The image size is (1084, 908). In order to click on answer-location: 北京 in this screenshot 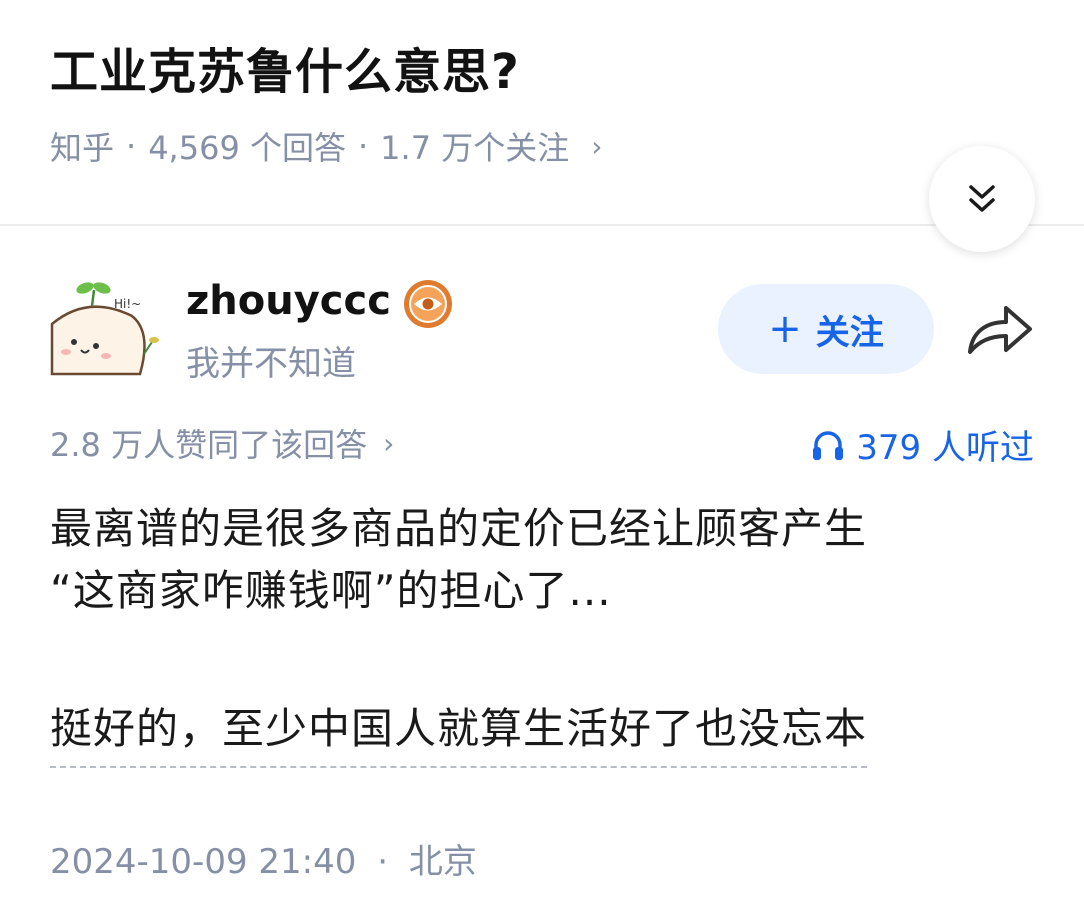, I will do `click(442, 862)`.